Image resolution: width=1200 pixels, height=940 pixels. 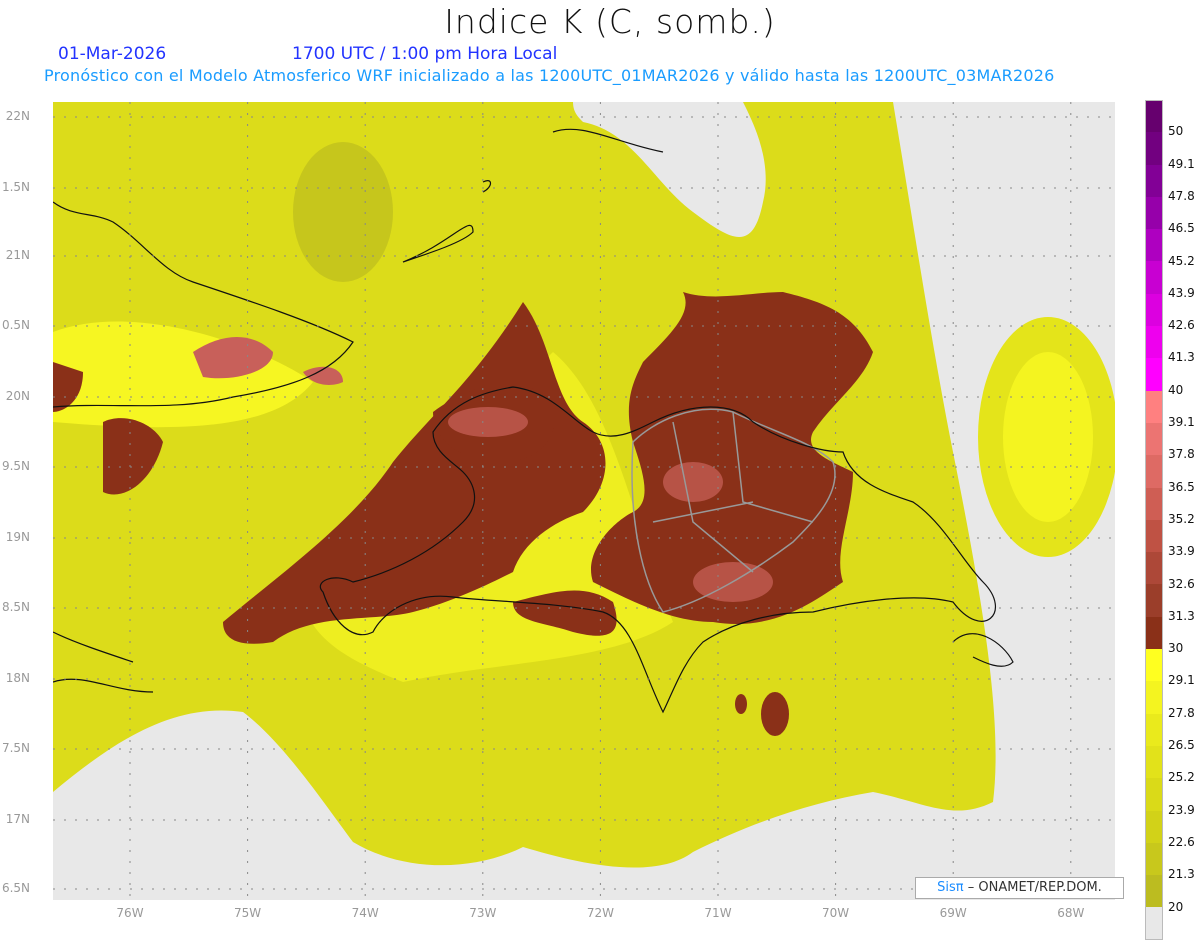 I want to click on latitude-label: 20N, so click(x=17, y=396).